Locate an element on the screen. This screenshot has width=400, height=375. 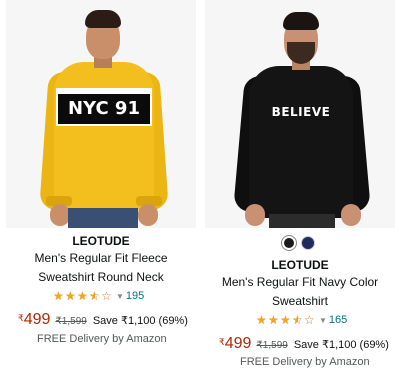
rating-count-link: 165 is located at coordinates (338, 320).